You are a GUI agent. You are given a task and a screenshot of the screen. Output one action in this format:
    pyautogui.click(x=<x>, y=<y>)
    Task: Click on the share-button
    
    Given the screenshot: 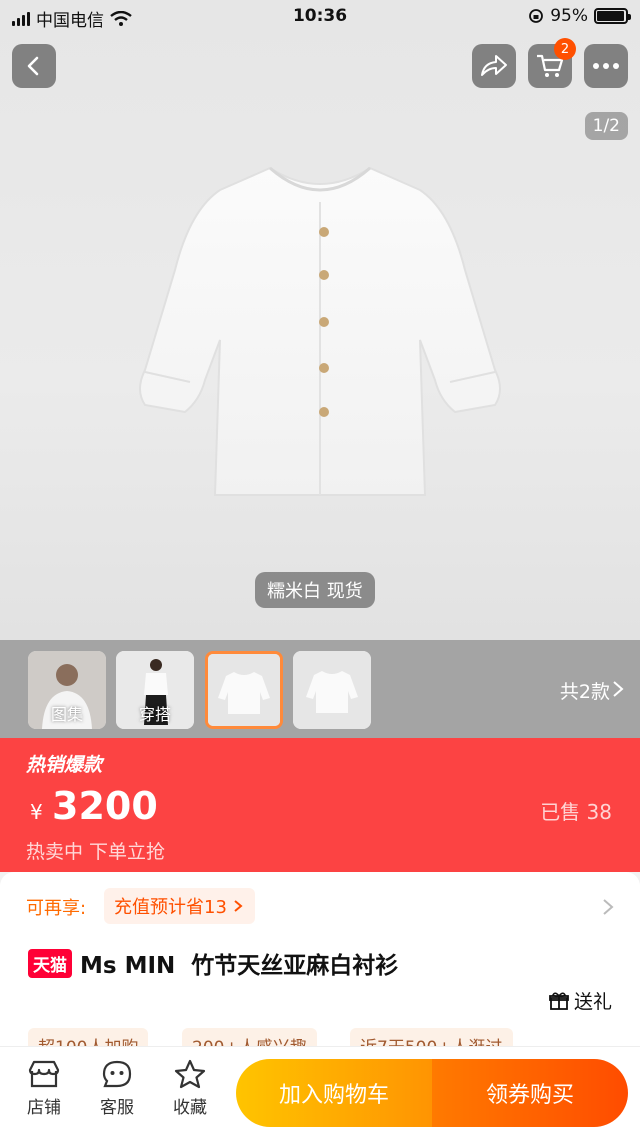 What is the action you would take?
    pyautogui.click(x=494, y=66)
    